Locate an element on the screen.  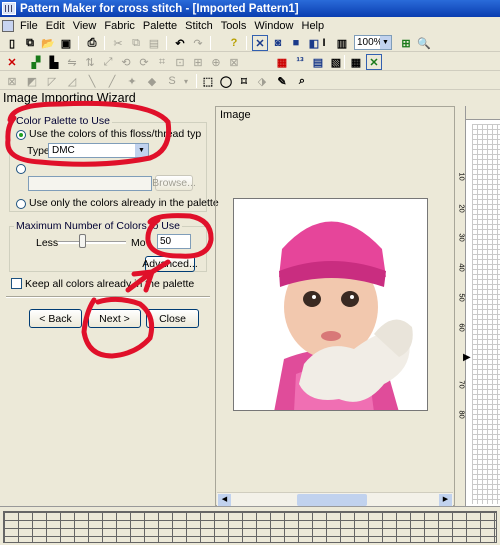
back-button: < Back is located at coordinates (55, 318).